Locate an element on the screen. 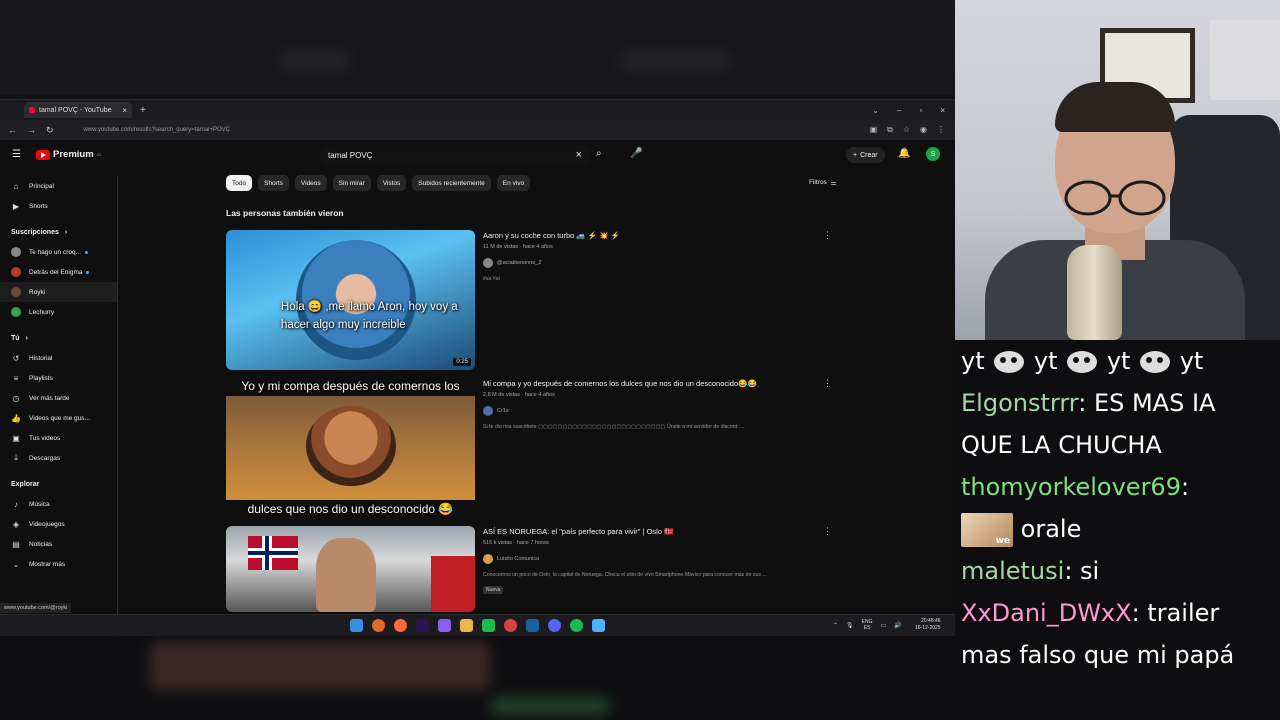 This screenshot has width=1280, height=720. channel-row: @aciaktenonne_2 is located at coordinates (648, 263).